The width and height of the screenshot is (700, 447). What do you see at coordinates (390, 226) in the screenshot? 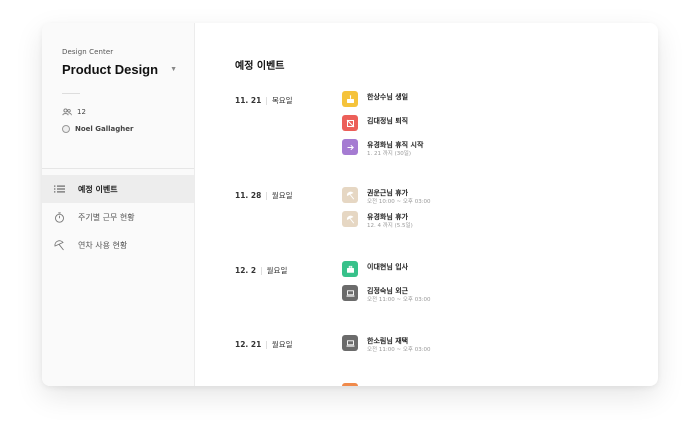
I see `event-detail: 12. 4 까지 (5.5일)` at bounding box center [390, 226].